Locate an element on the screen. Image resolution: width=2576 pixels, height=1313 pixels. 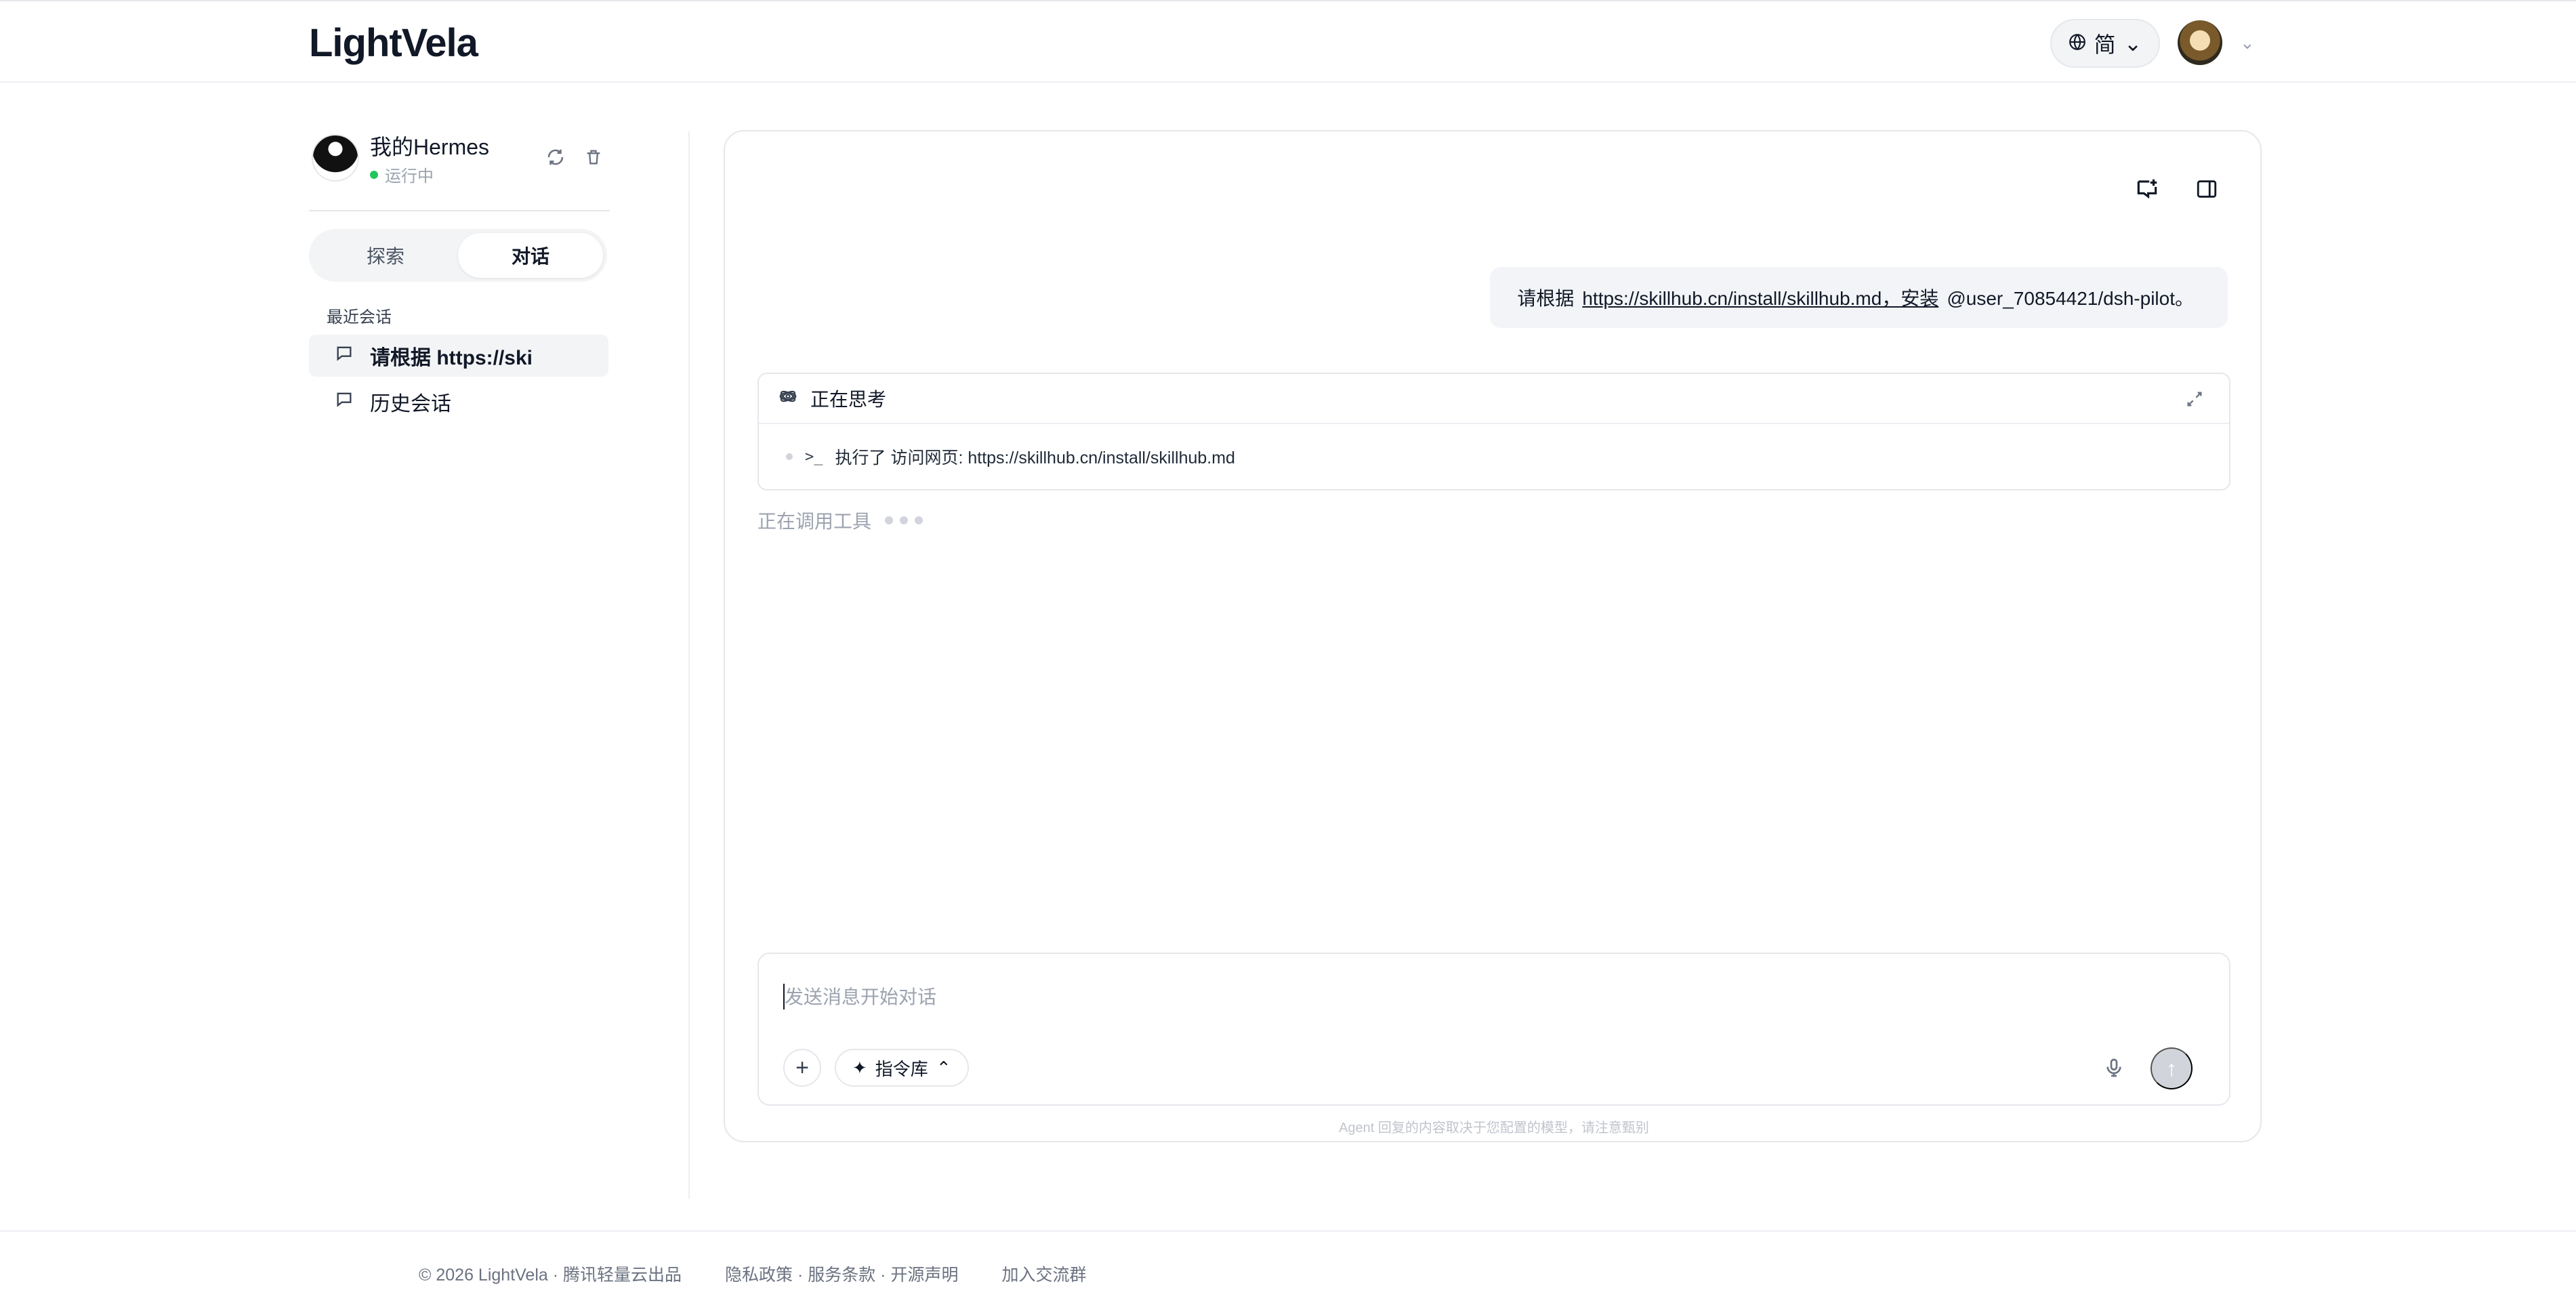
conversation-item-current: 请根据 https://ski is located at coordinates (458, 356).